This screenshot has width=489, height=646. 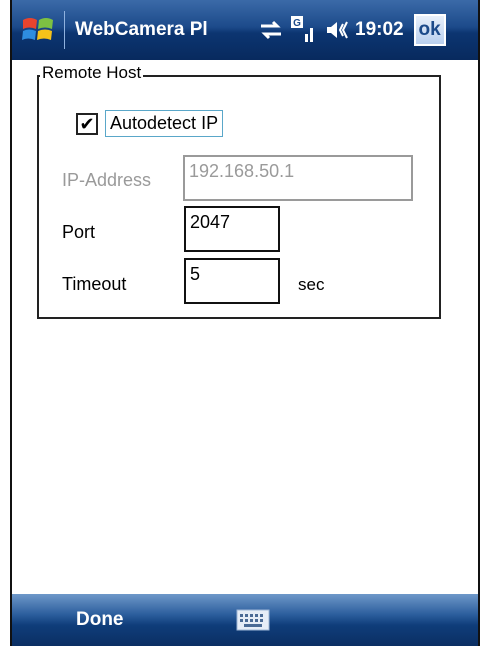 I want to click on ok-button: ok, so click(x=429, y=30).